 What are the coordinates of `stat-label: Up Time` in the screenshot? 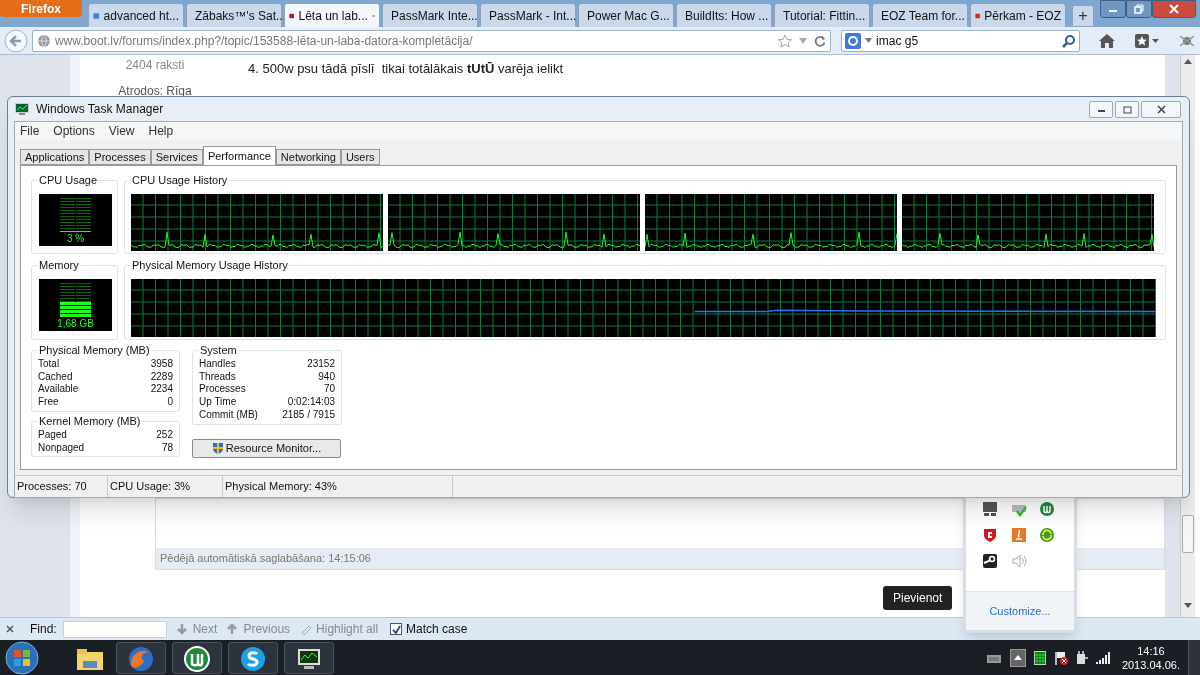 It's located at (218, 402).